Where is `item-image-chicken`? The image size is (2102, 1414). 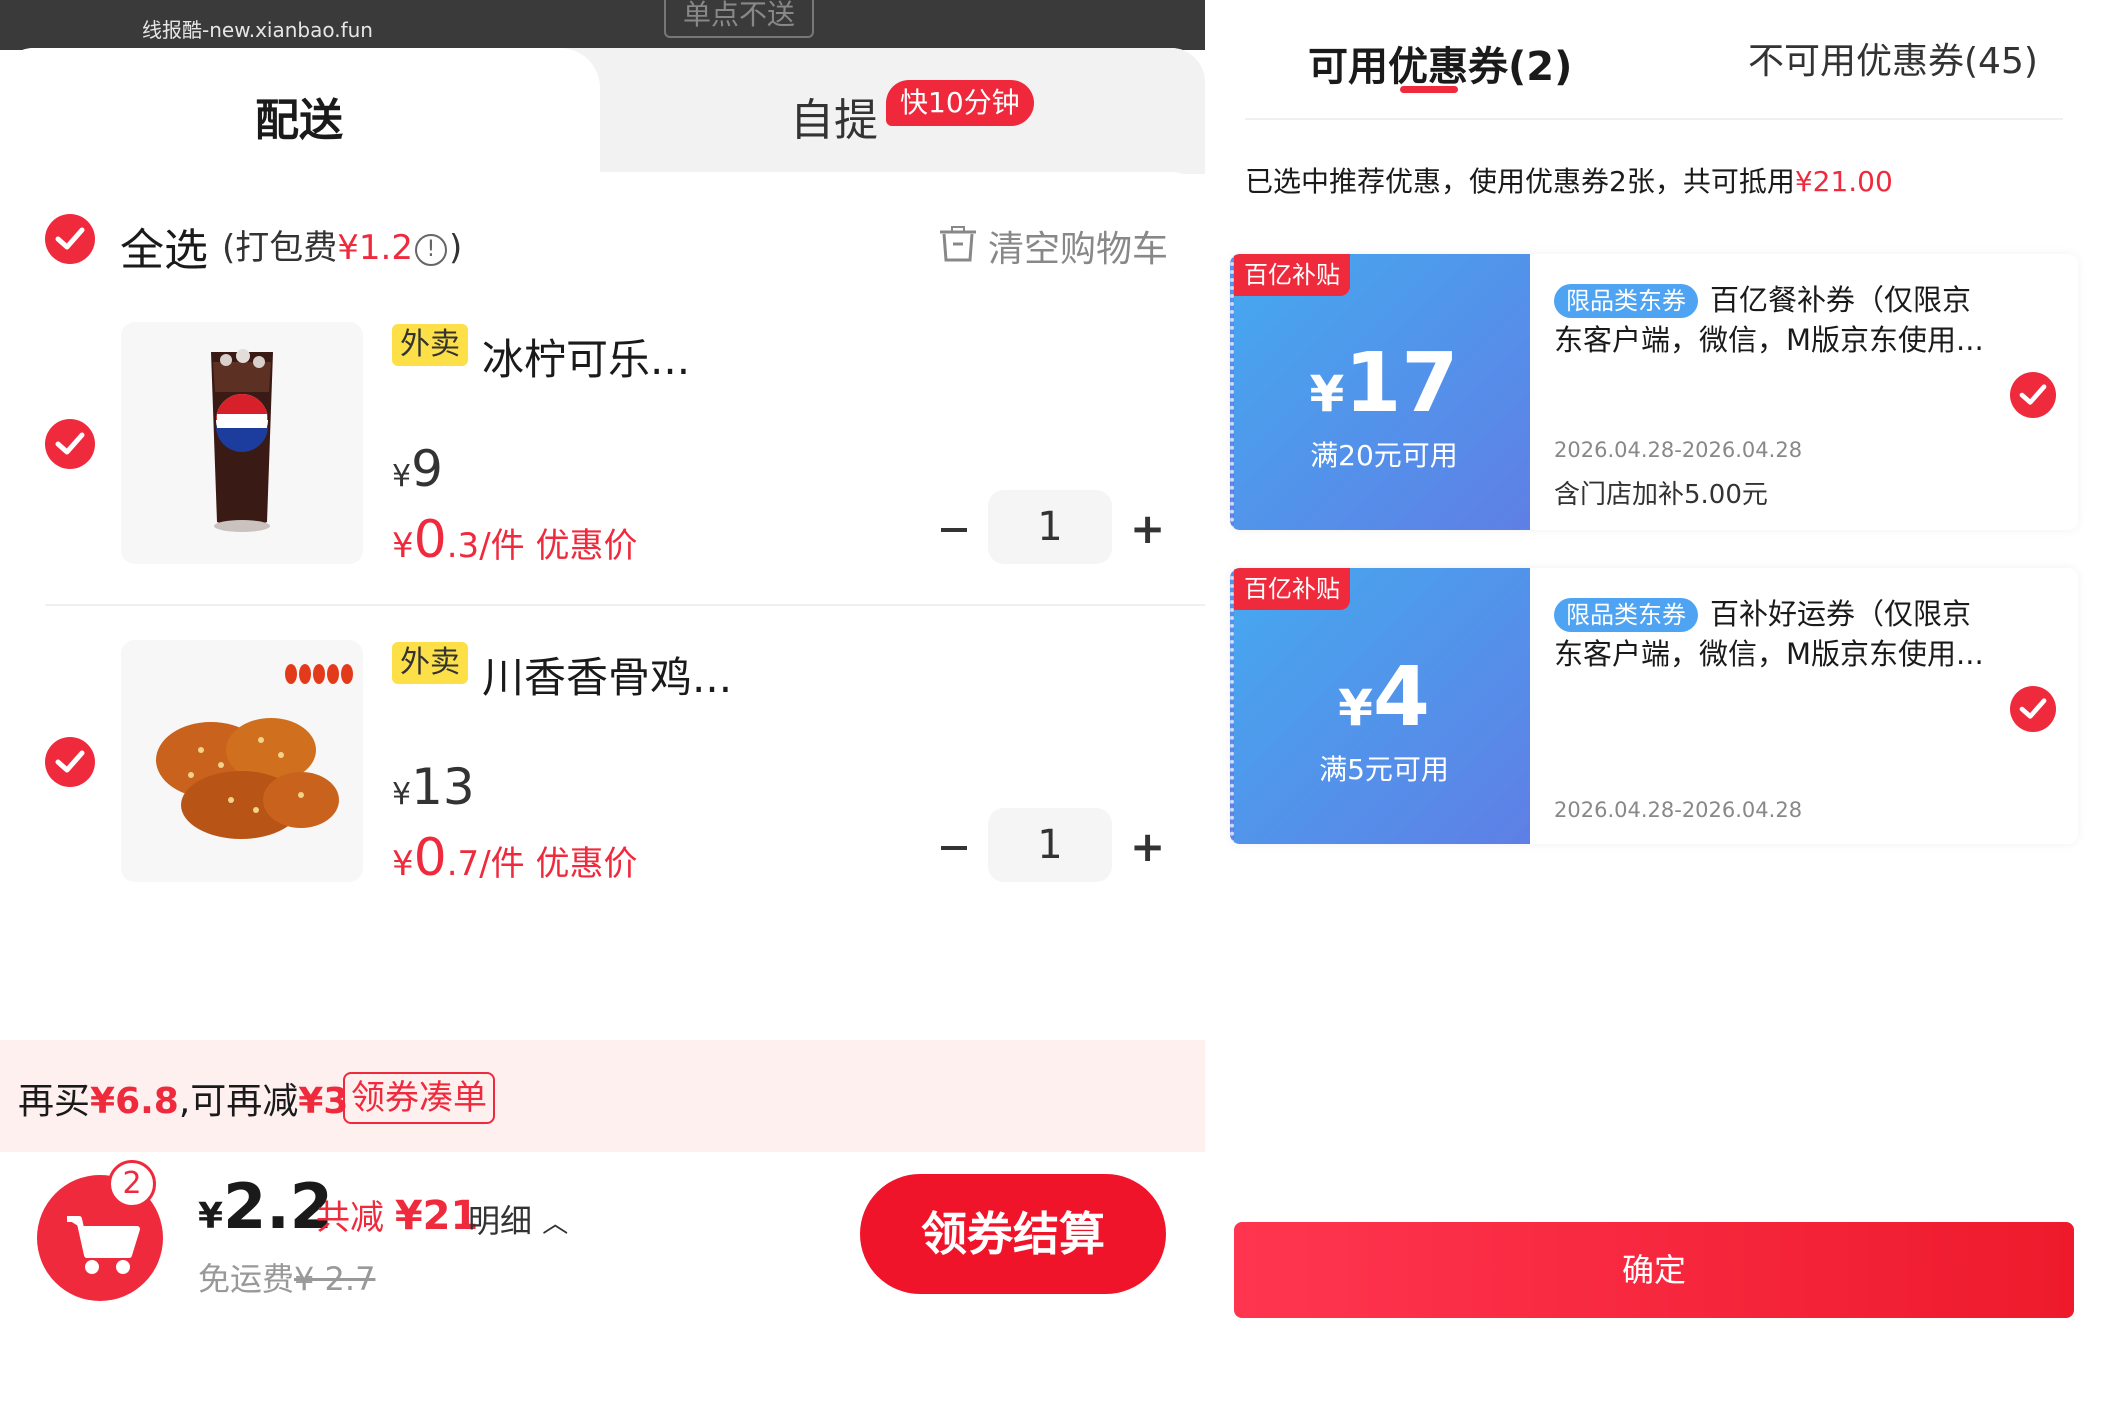
item-image-chicken is located at coordinates (242, 761).